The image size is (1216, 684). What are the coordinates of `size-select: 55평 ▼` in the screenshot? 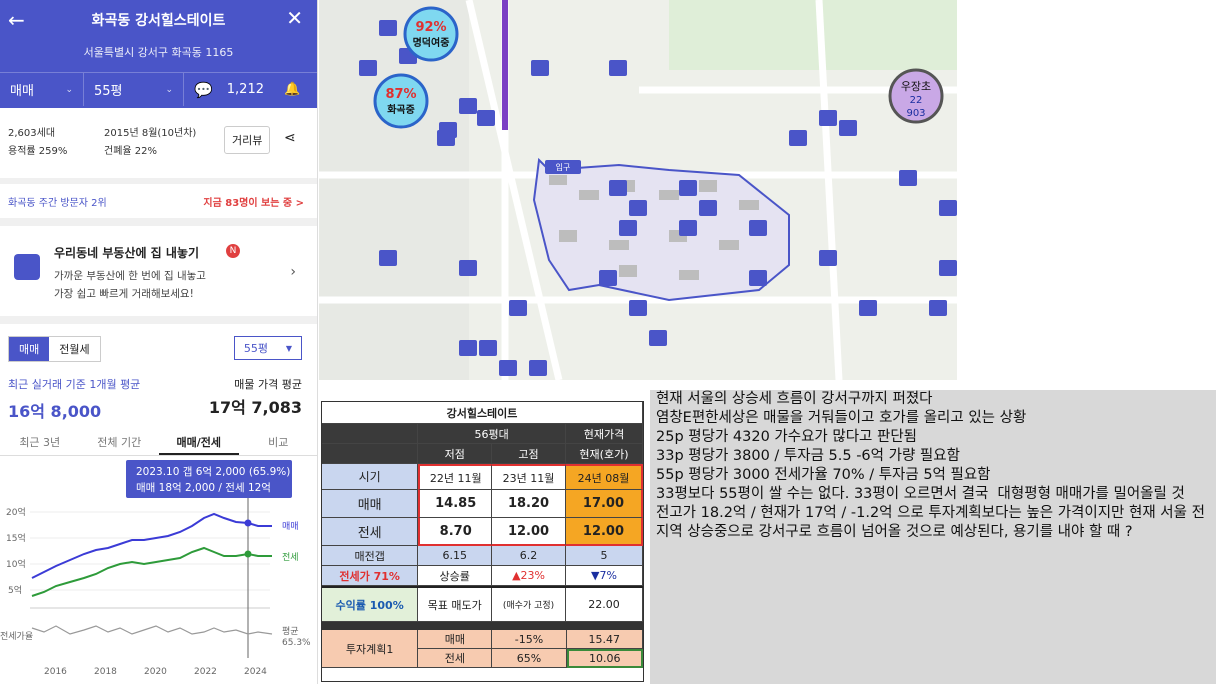 It's located at (268, 348).